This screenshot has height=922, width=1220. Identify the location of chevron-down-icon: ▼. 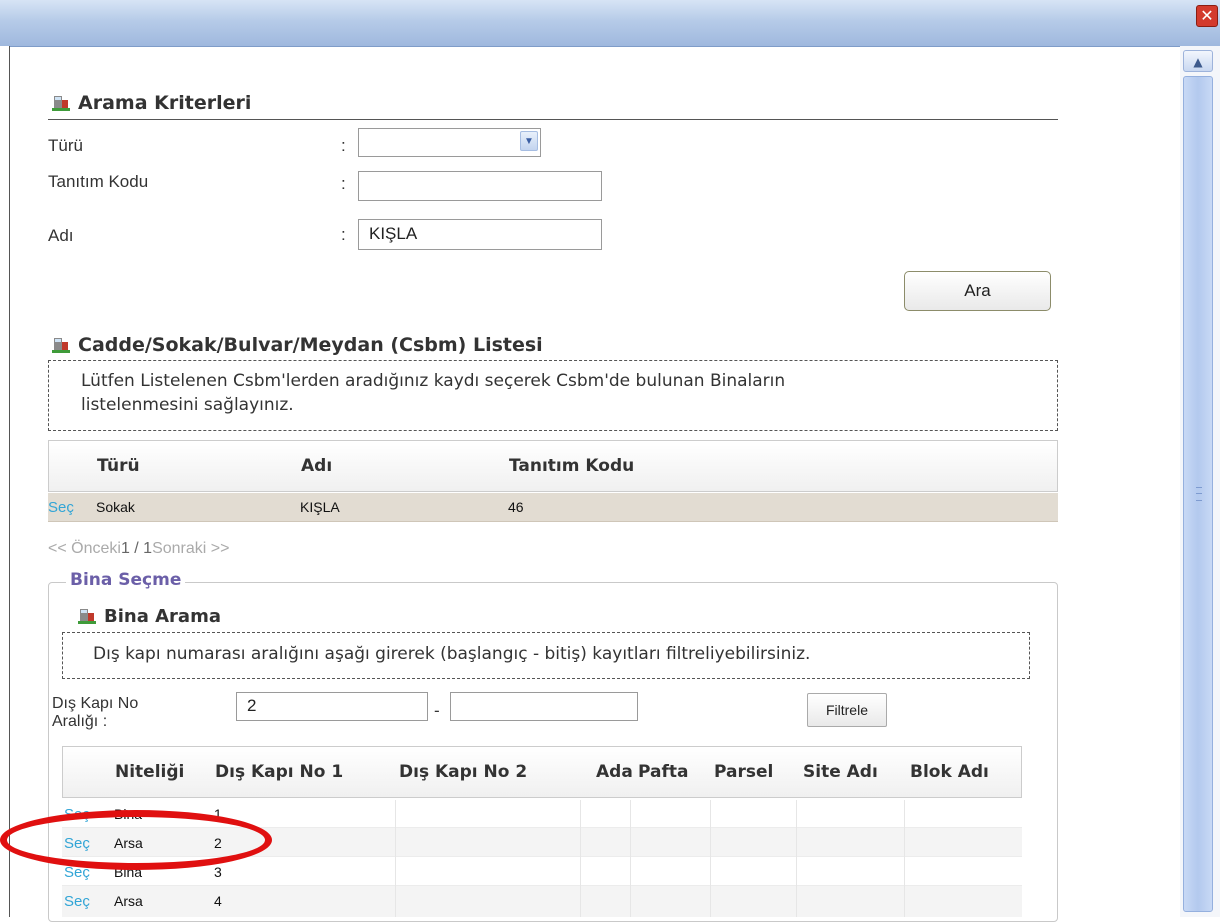
(529, 141).